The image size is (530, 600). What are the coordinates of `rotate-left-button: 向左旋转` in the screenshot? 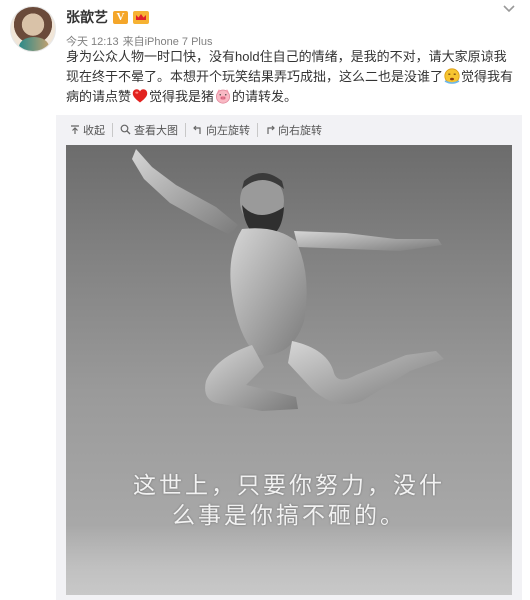 It's located at (221, 129).